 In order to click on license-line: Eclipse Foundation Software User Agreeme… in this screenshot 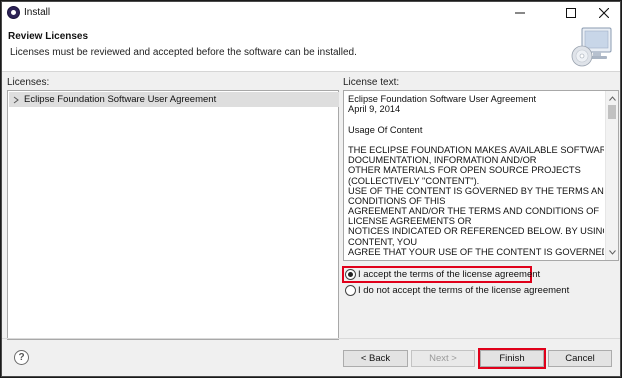, I will do `click(442, 99)`.